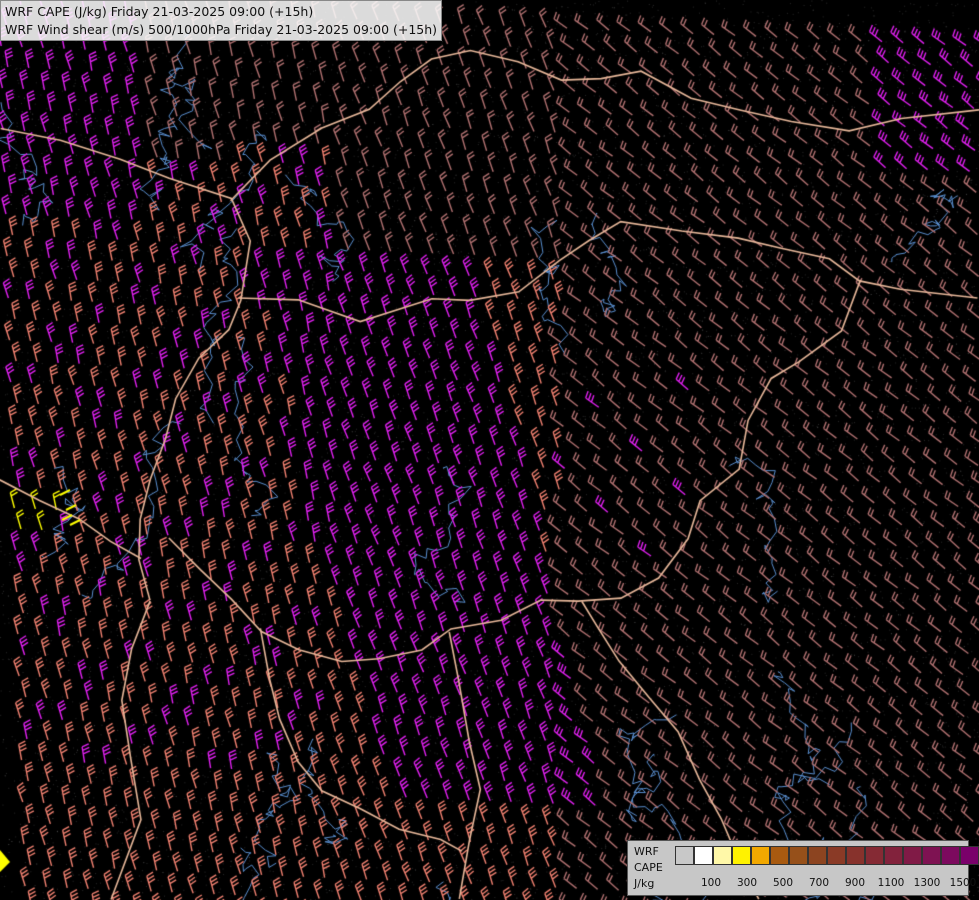  I want to click on legend-ticks: 100 300 500 700 900 1100 1300 1500, so click(825, 884).